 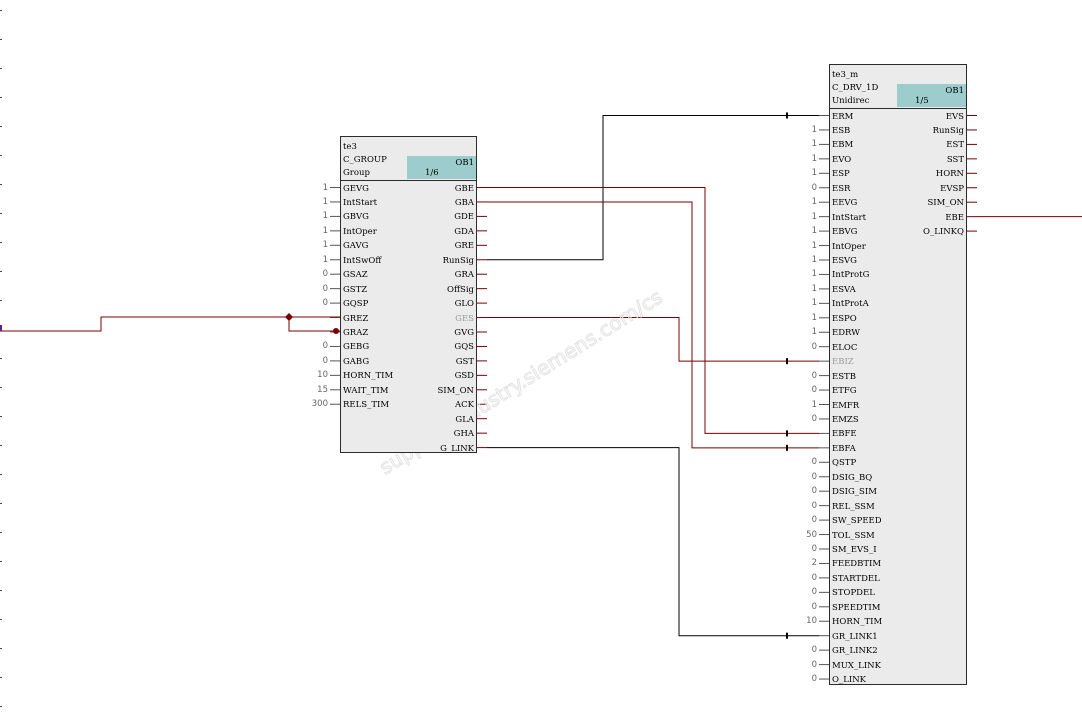 What do you see at coordinates (464, 275) in the screenshot?
I see `output-pin-gra: GRA` at bounding box center [464, 275].